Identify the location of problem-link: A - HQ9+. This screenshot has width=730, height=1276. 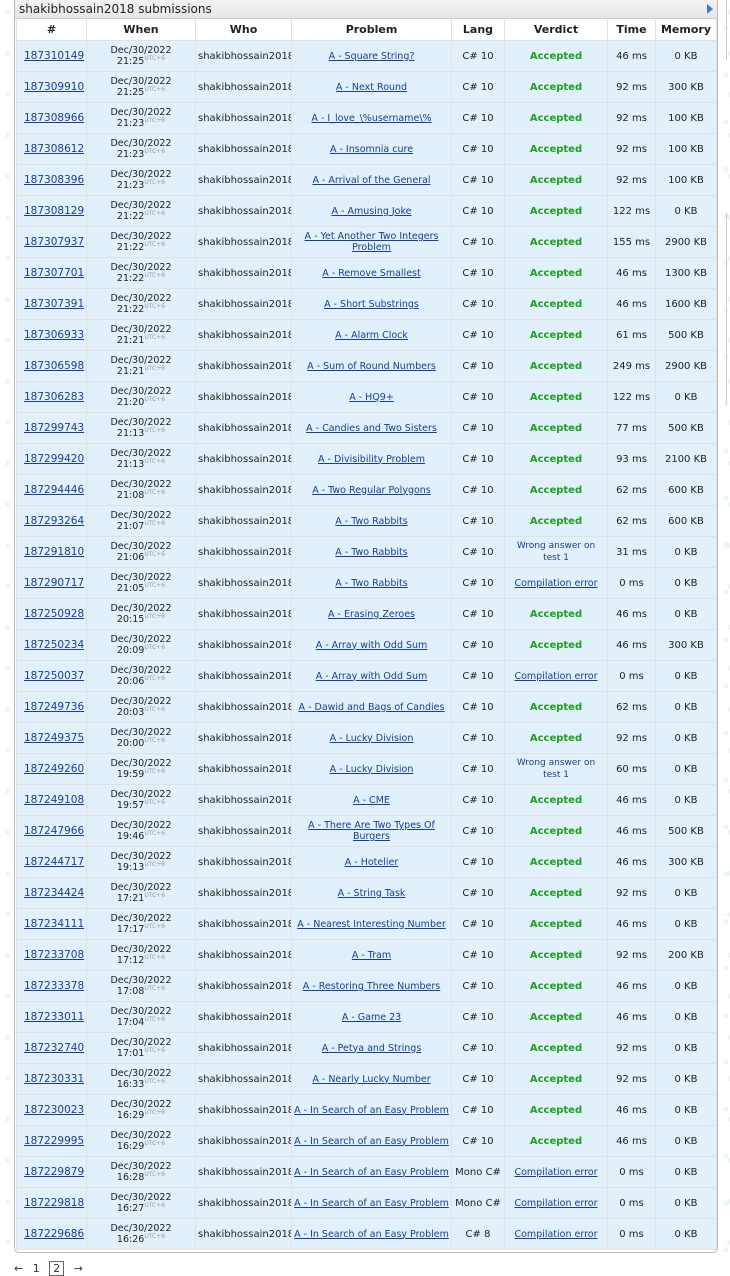
(371, 397).